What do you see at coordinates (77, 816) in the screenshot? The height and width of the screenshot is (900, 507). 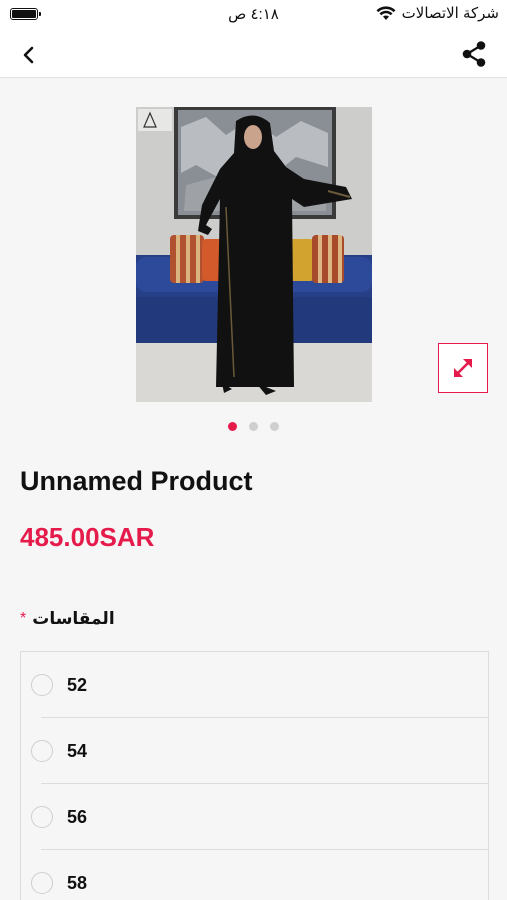 I see `size-option-label: 56` at bounding box center [77, 816].